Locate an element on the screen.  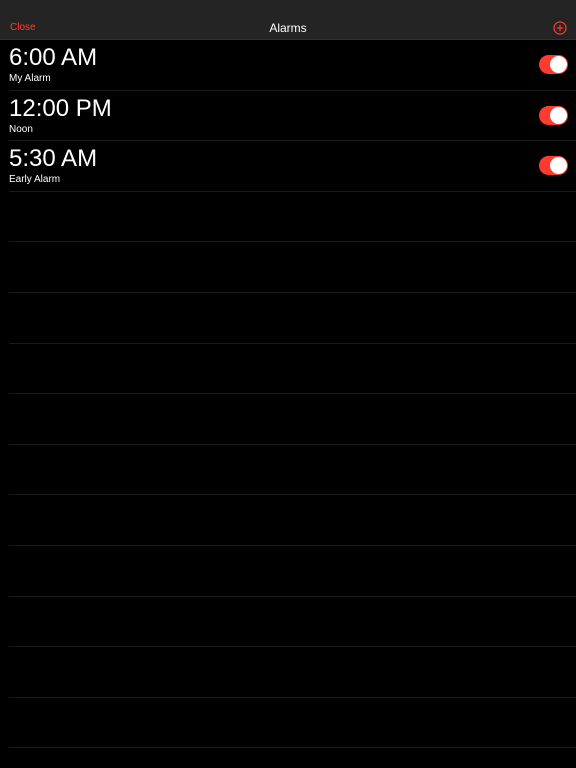
alarm-row: 12:00 PM Noon is located at coordinates (292, 116).